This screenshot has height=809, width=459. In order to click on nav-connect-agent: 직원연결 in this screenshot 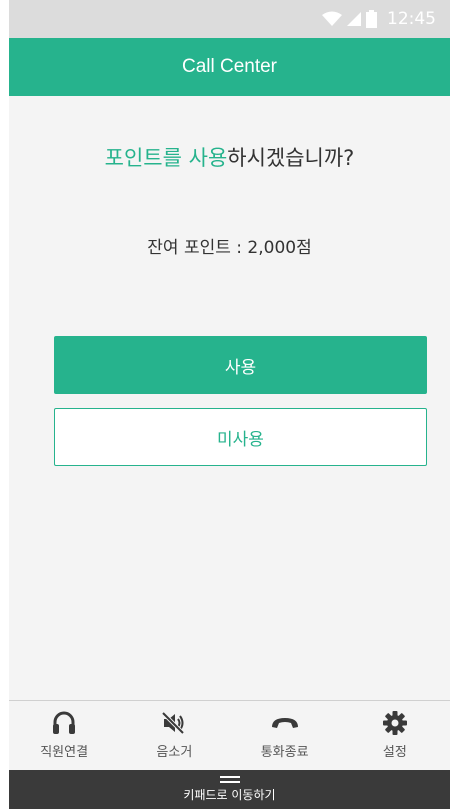, I will do `click(64, 735)`.